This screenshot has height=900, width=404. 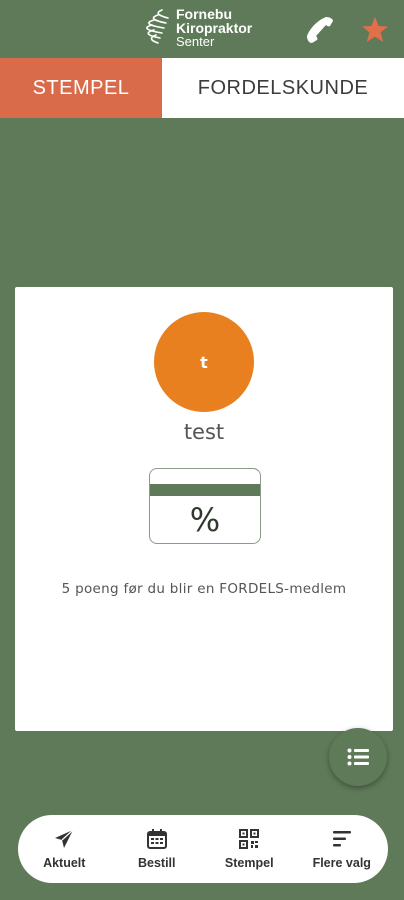 I want to click on tab-bar: STEMPEL FORDELSKUNDE, so click(x=202, y=88).